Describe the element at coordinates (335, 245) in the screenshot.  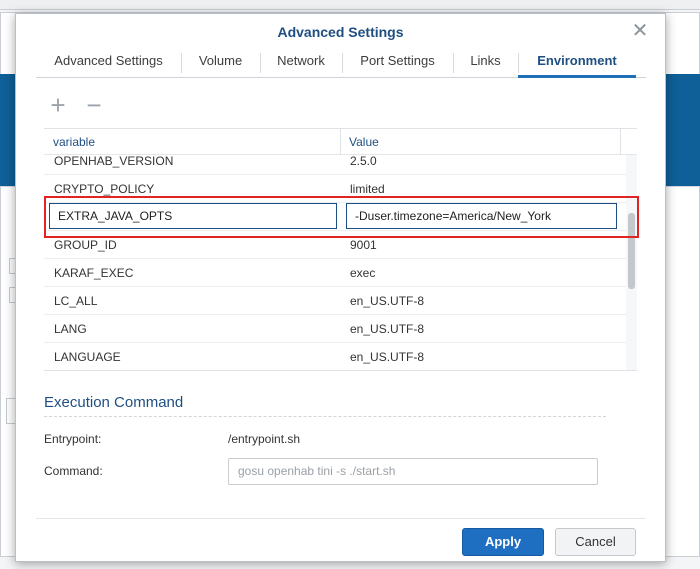
I see `table-row: GROUP_ID 9001` at that location.